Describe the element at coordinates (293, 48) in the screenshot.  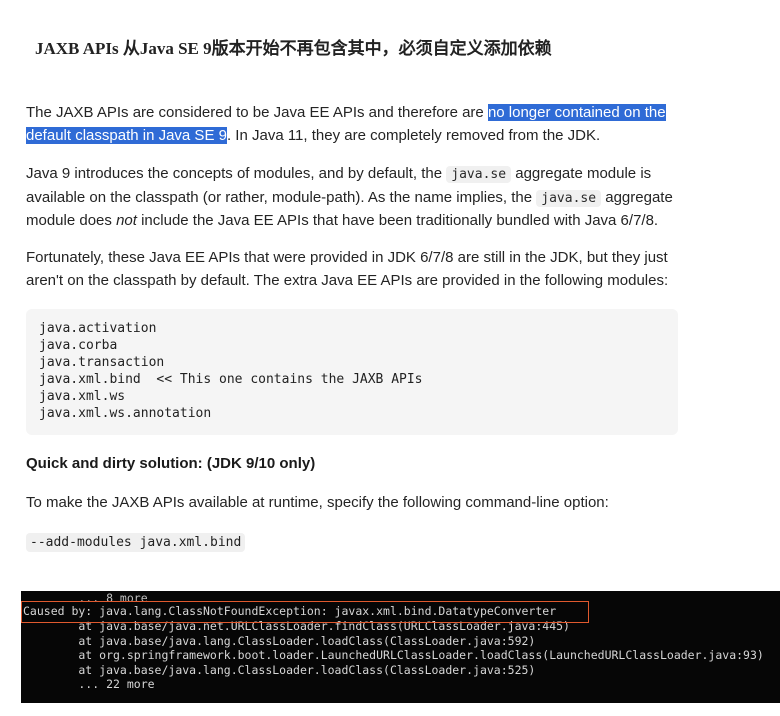
I see `page-title: JAXB APIs 从Java SE 9版本开始不再包含其中，必须自定义添加依赖` at that location.